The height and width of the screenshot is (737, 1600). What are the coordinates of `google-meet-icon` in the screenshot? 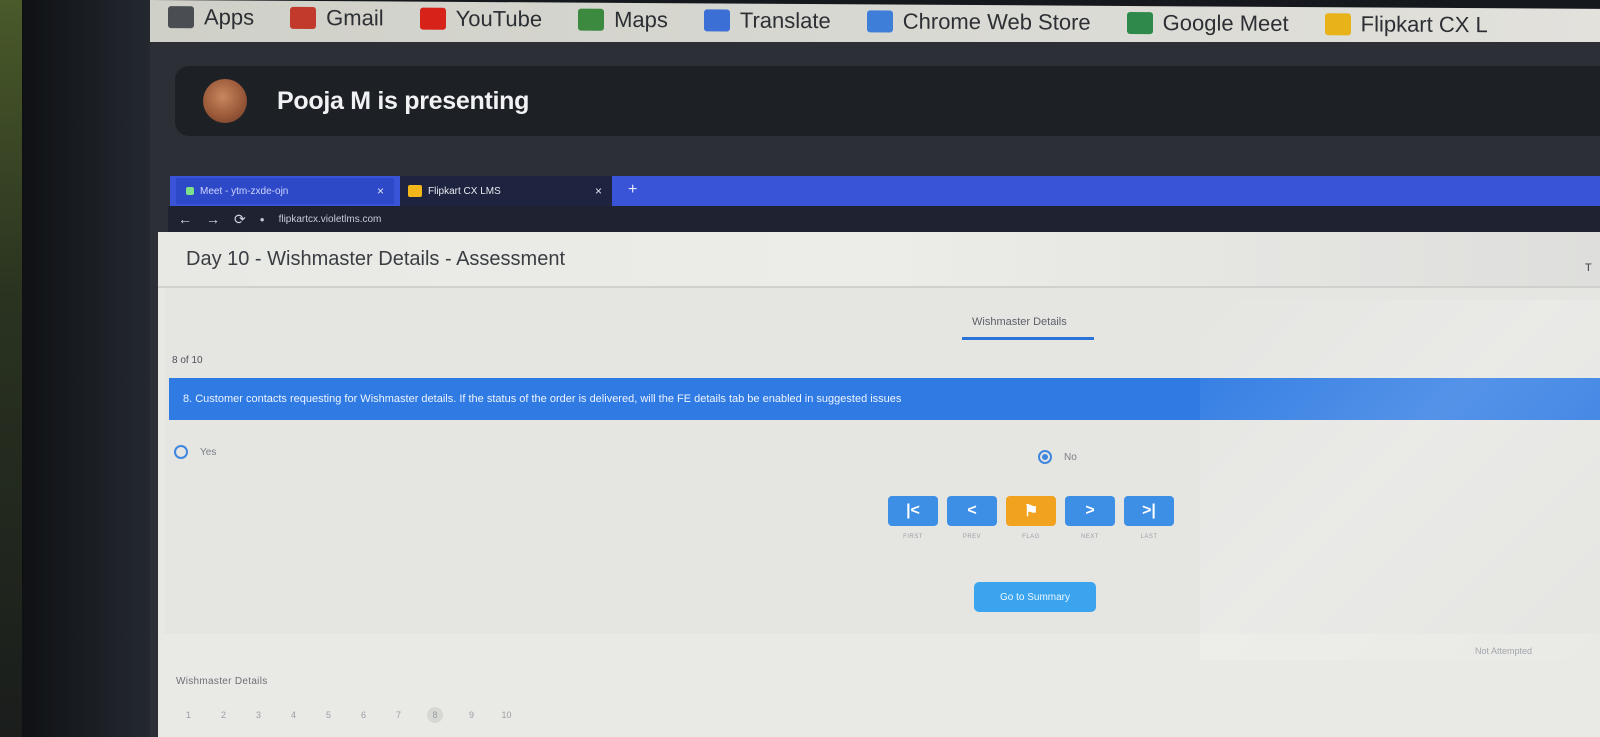 It's located at (1139, 23).